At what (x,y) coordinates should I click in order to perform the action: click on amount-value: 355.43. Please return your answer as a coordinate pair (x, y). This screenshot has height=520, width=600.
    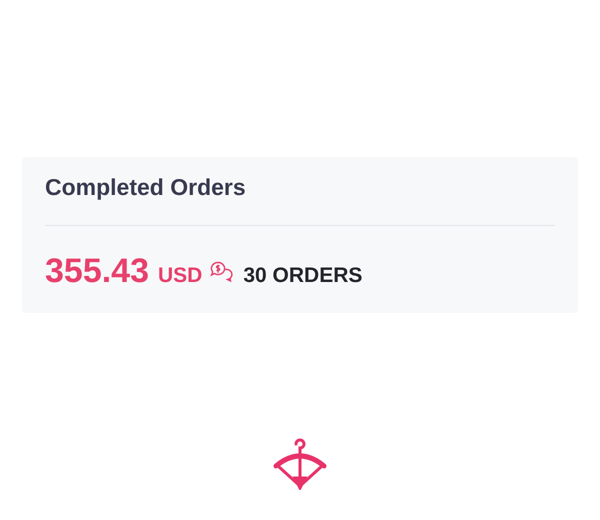
    Looking at the image, I should click on (97, 271).